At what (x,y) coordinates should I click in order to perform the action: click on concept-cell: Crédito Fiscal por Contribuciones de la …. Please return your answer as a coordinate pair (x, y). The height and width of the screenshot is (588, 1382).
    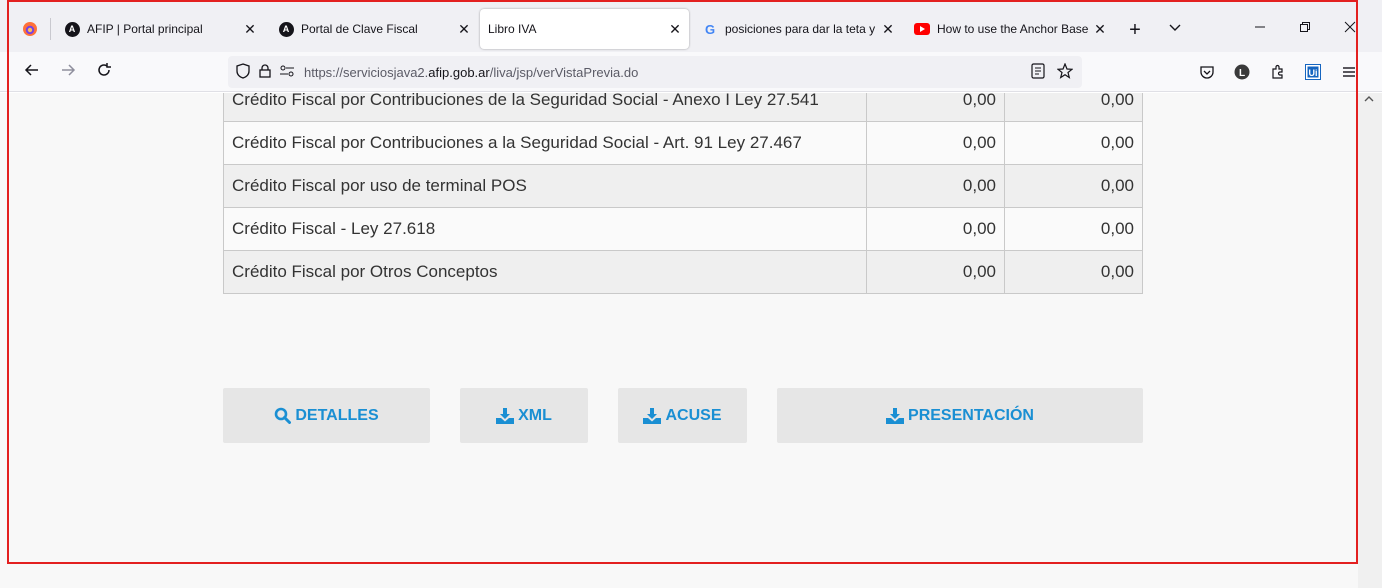
    Looking at the image, I should click on (545, 107).